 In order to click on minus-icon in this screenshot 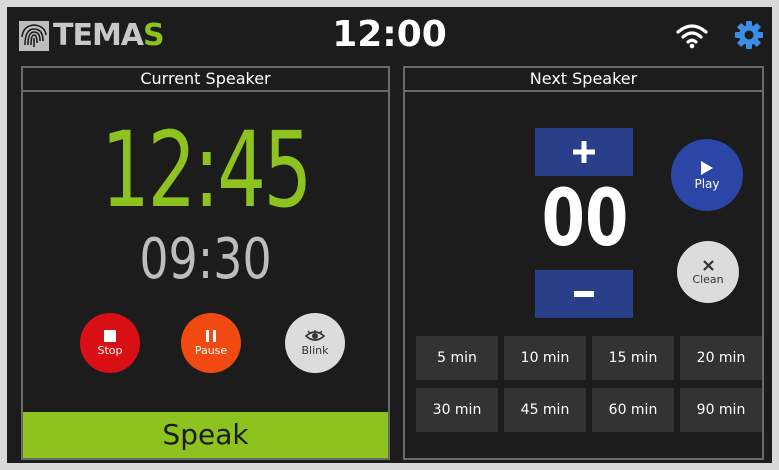, I will do `click(584, 294)`.